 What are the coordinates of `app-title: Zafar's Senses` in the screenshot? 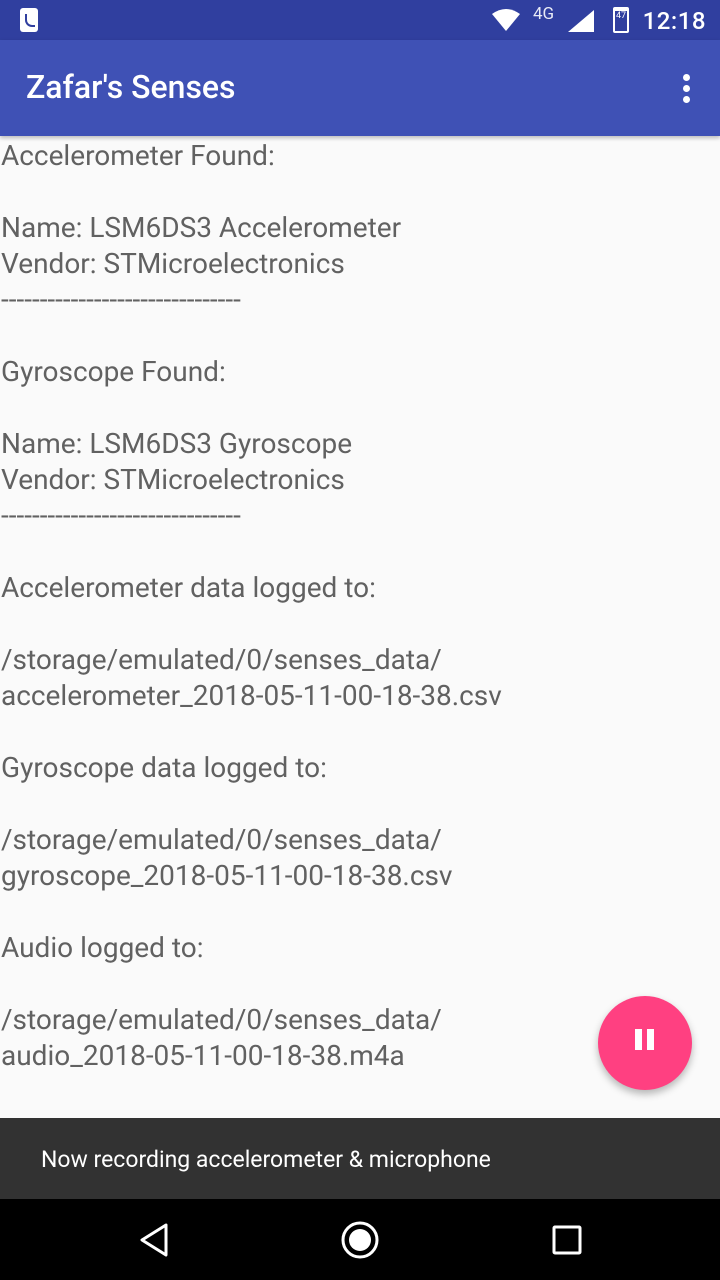 It's located at (131, 87).